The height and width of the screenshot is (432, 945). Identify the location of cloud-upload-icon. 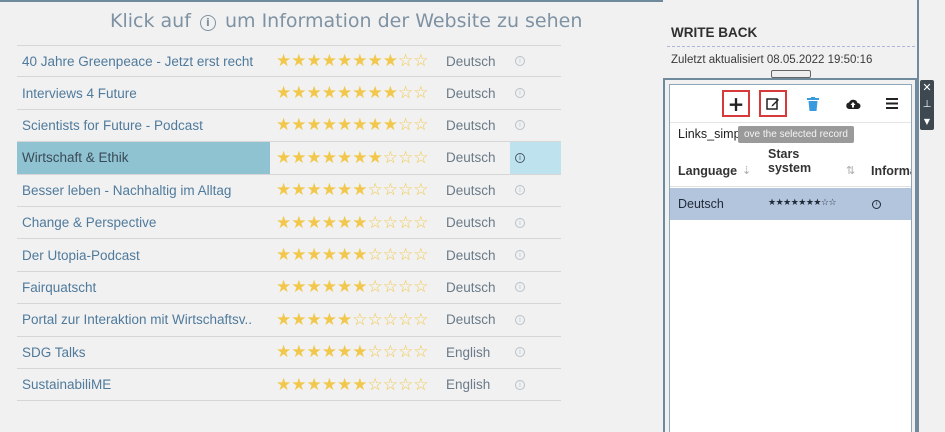
(853, 104).